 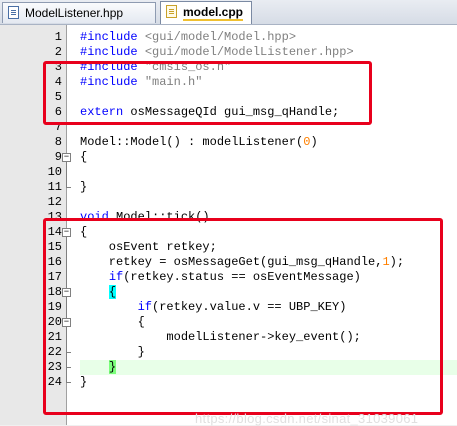 What do you see at coordinates (66, 174) in the screenshot?
I see `fold-guide` at bounding box center [66, 174].